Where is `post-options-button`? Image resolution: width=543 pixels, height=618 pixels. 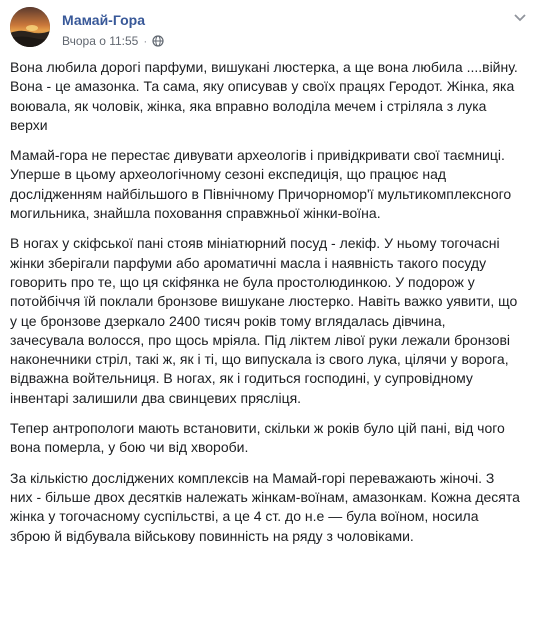 post-options-button is located at coordinates (520, 18).